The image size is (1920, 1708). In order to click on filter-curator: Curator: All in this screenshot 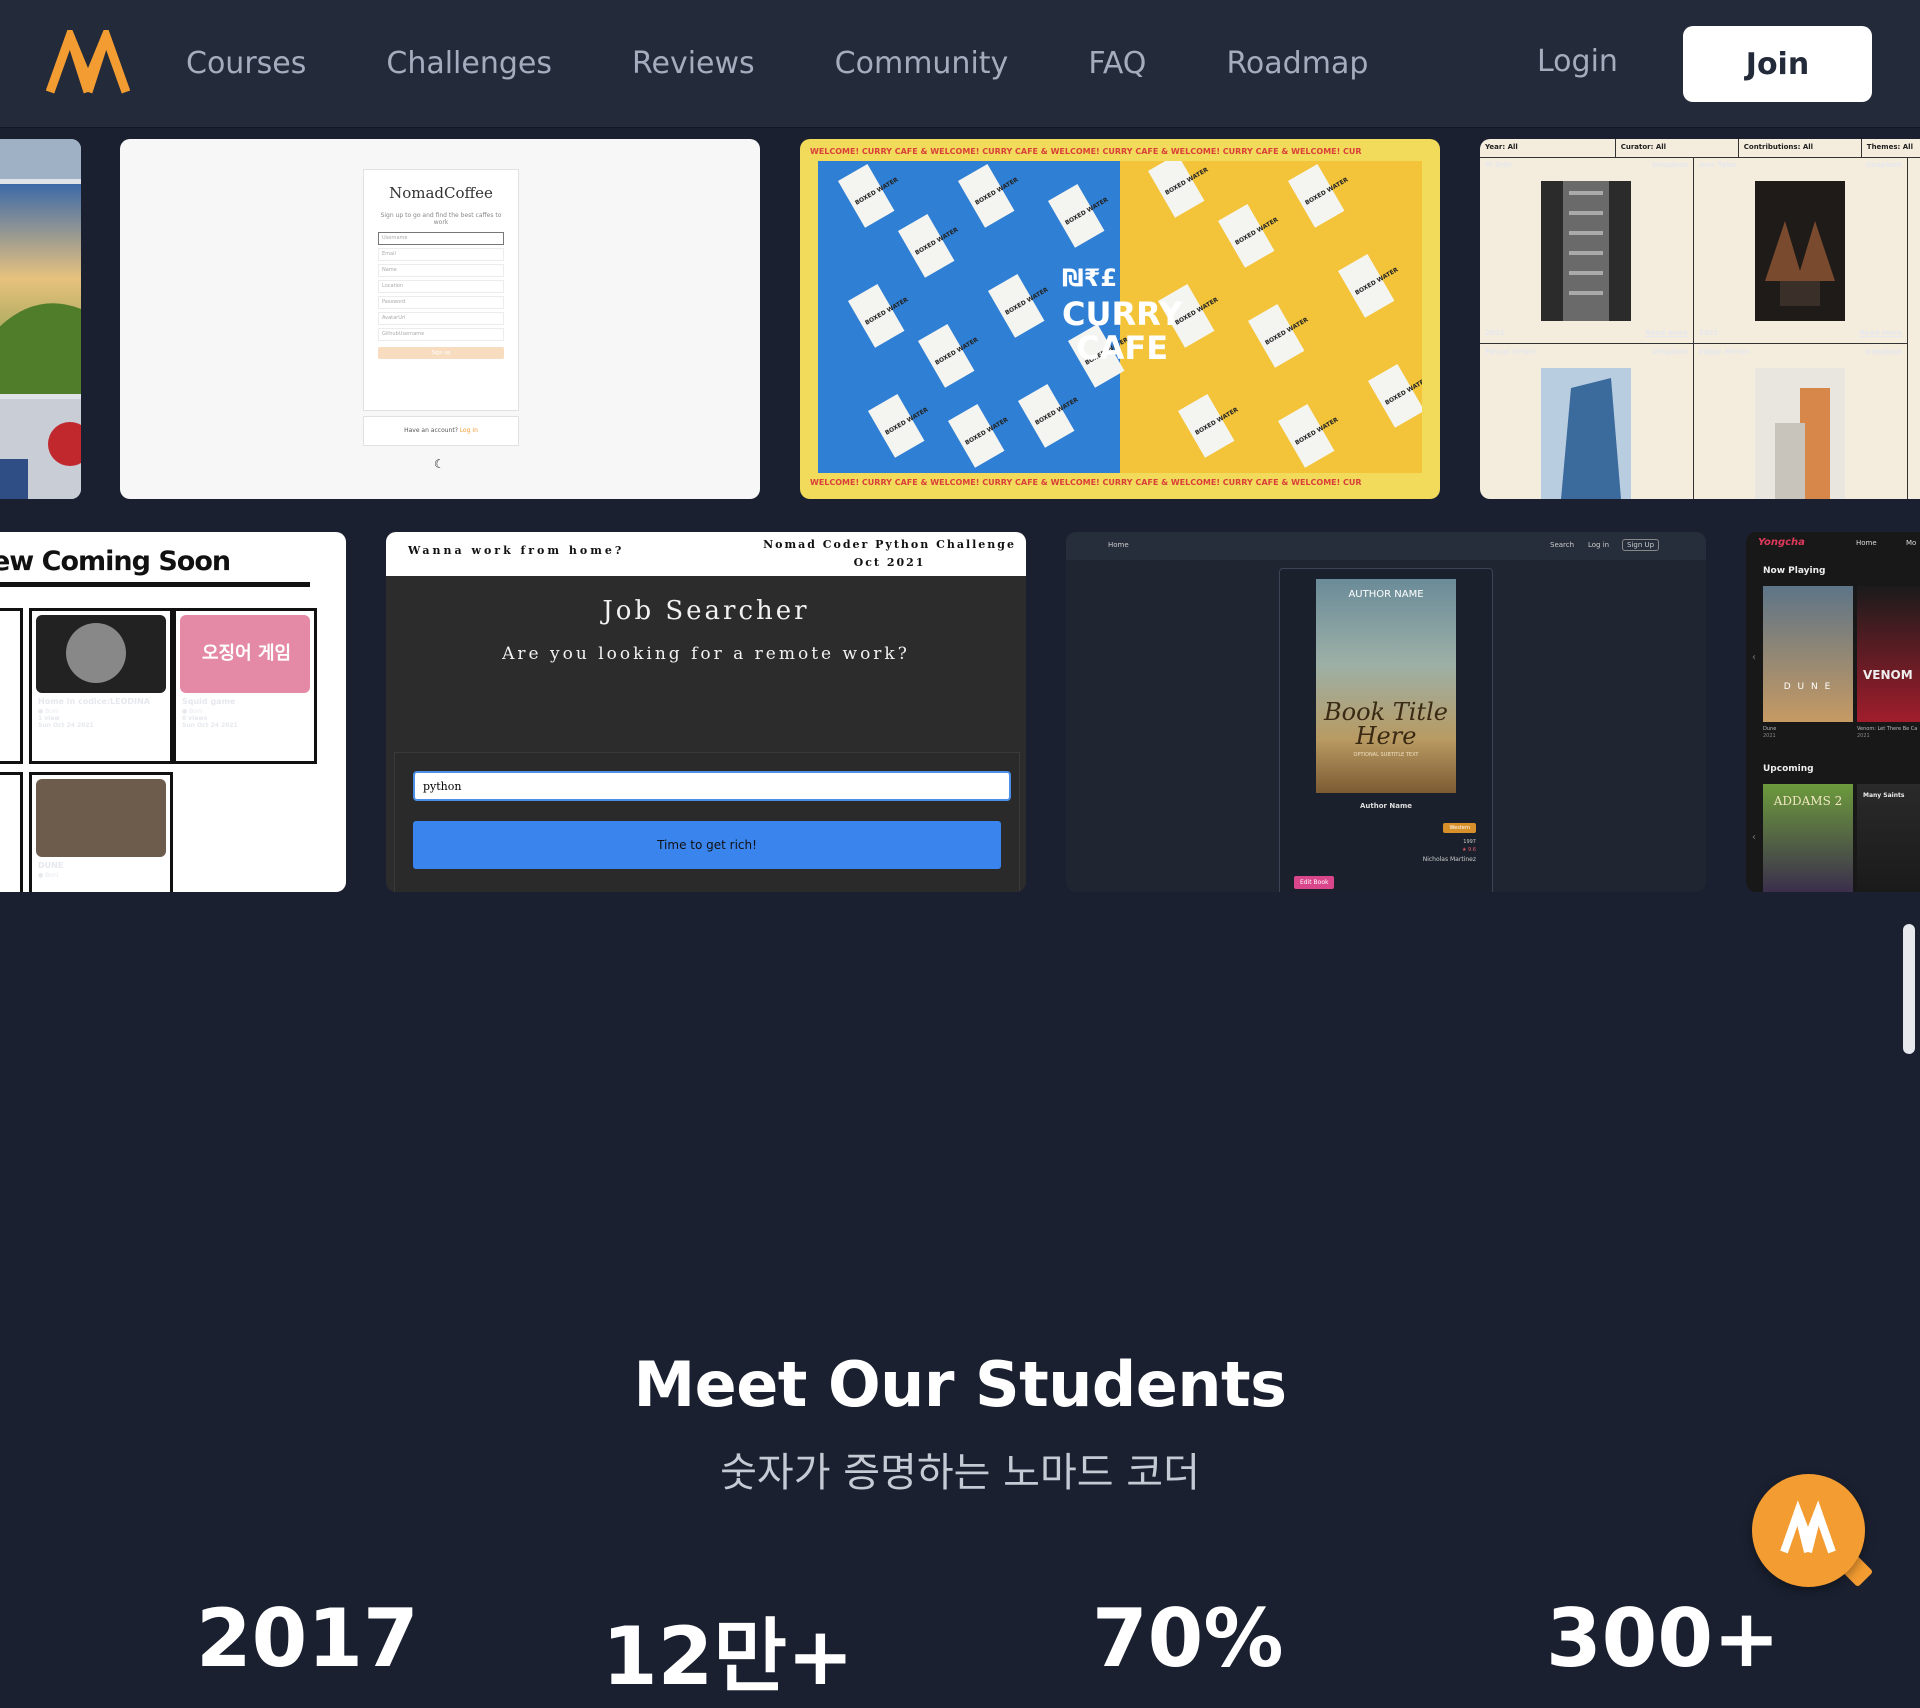, I will do `click(1677, 148)`.